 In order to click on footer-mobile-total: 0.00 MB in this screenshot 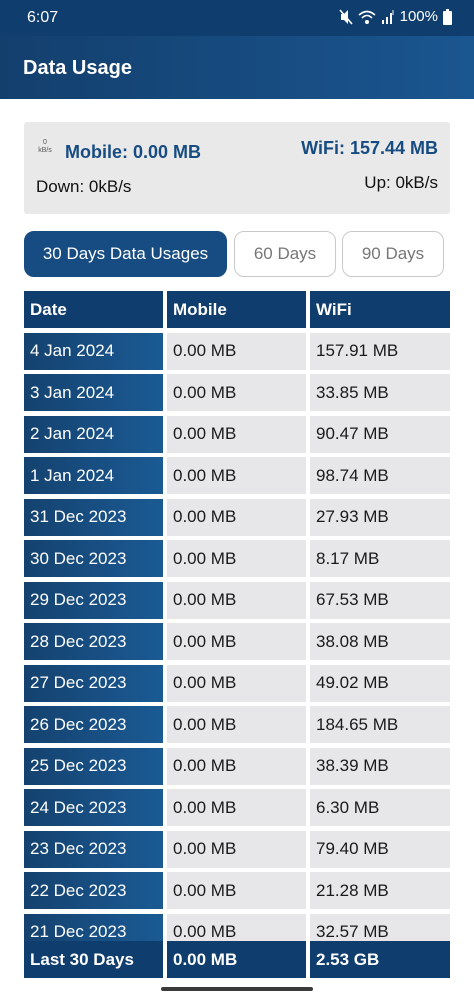, I will do `click(236, 959)`.